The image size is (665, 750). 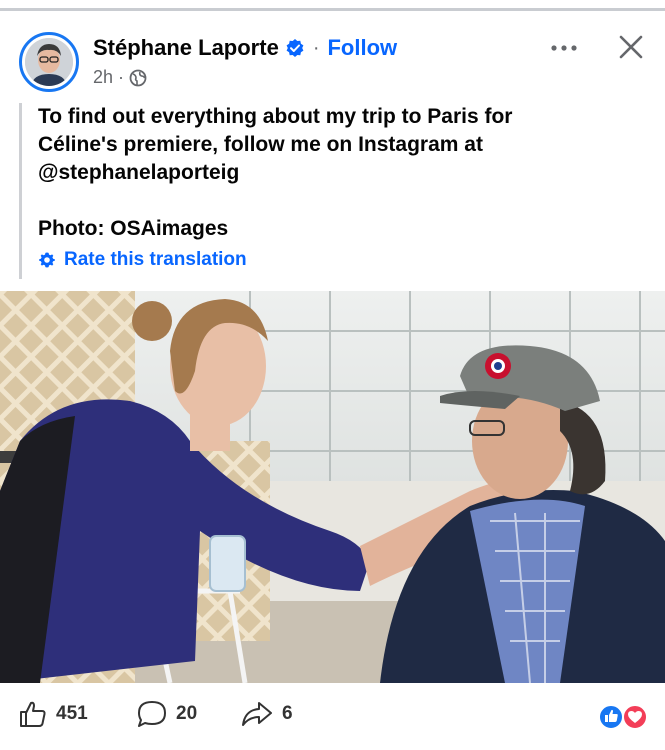 I want to click on comment-bubble-icon, so click(x=152, y=714).